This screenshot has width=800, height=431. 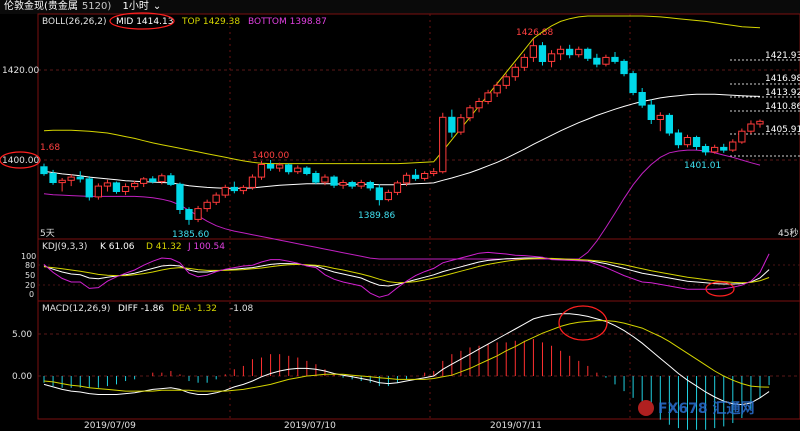 What do you see at coordinates (20, 71) in the screenshot?
I see `axis-label-1420: 1420.00` at bounding box center [20, 71].